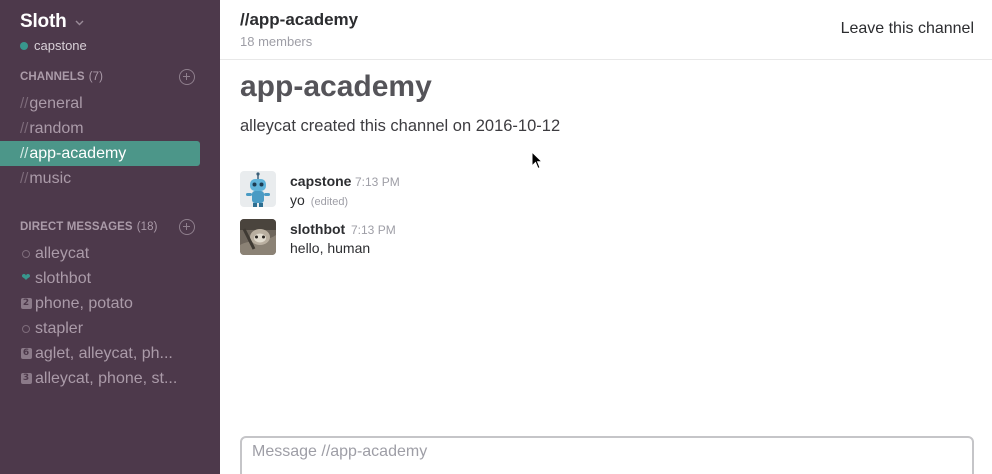 This screenshot has width=992, height=474. I want to click on channel-item-app-academy: // app-academy, so click(100, 153).